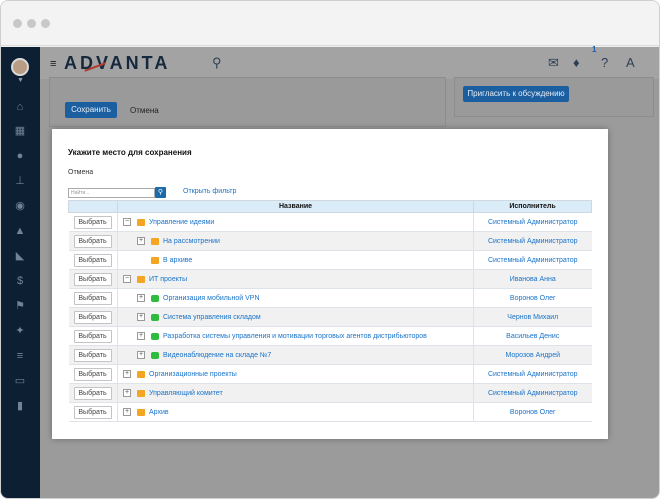 The width and height of the screenshot is (660, 499). I want to click on mail-icon: ✉, so click(553, 63).